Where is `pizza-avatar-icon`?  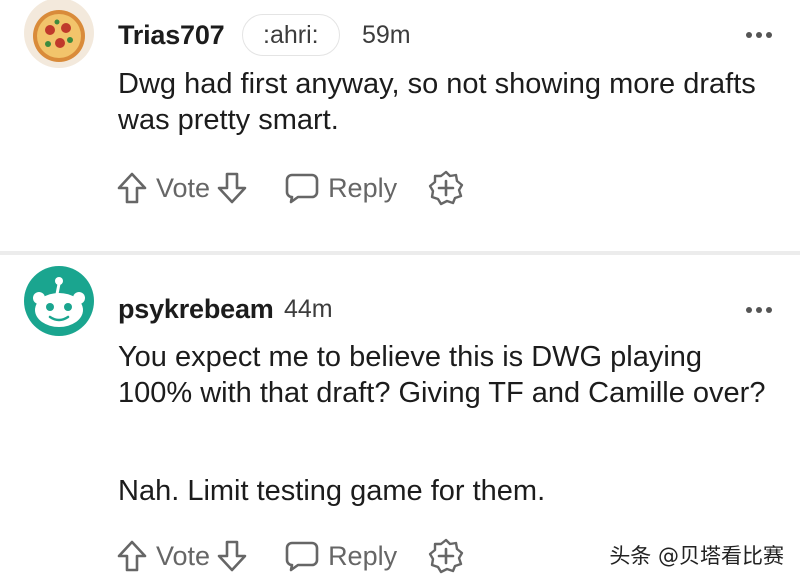
pizza-avatar-icon is located at coordinates (59, 34).